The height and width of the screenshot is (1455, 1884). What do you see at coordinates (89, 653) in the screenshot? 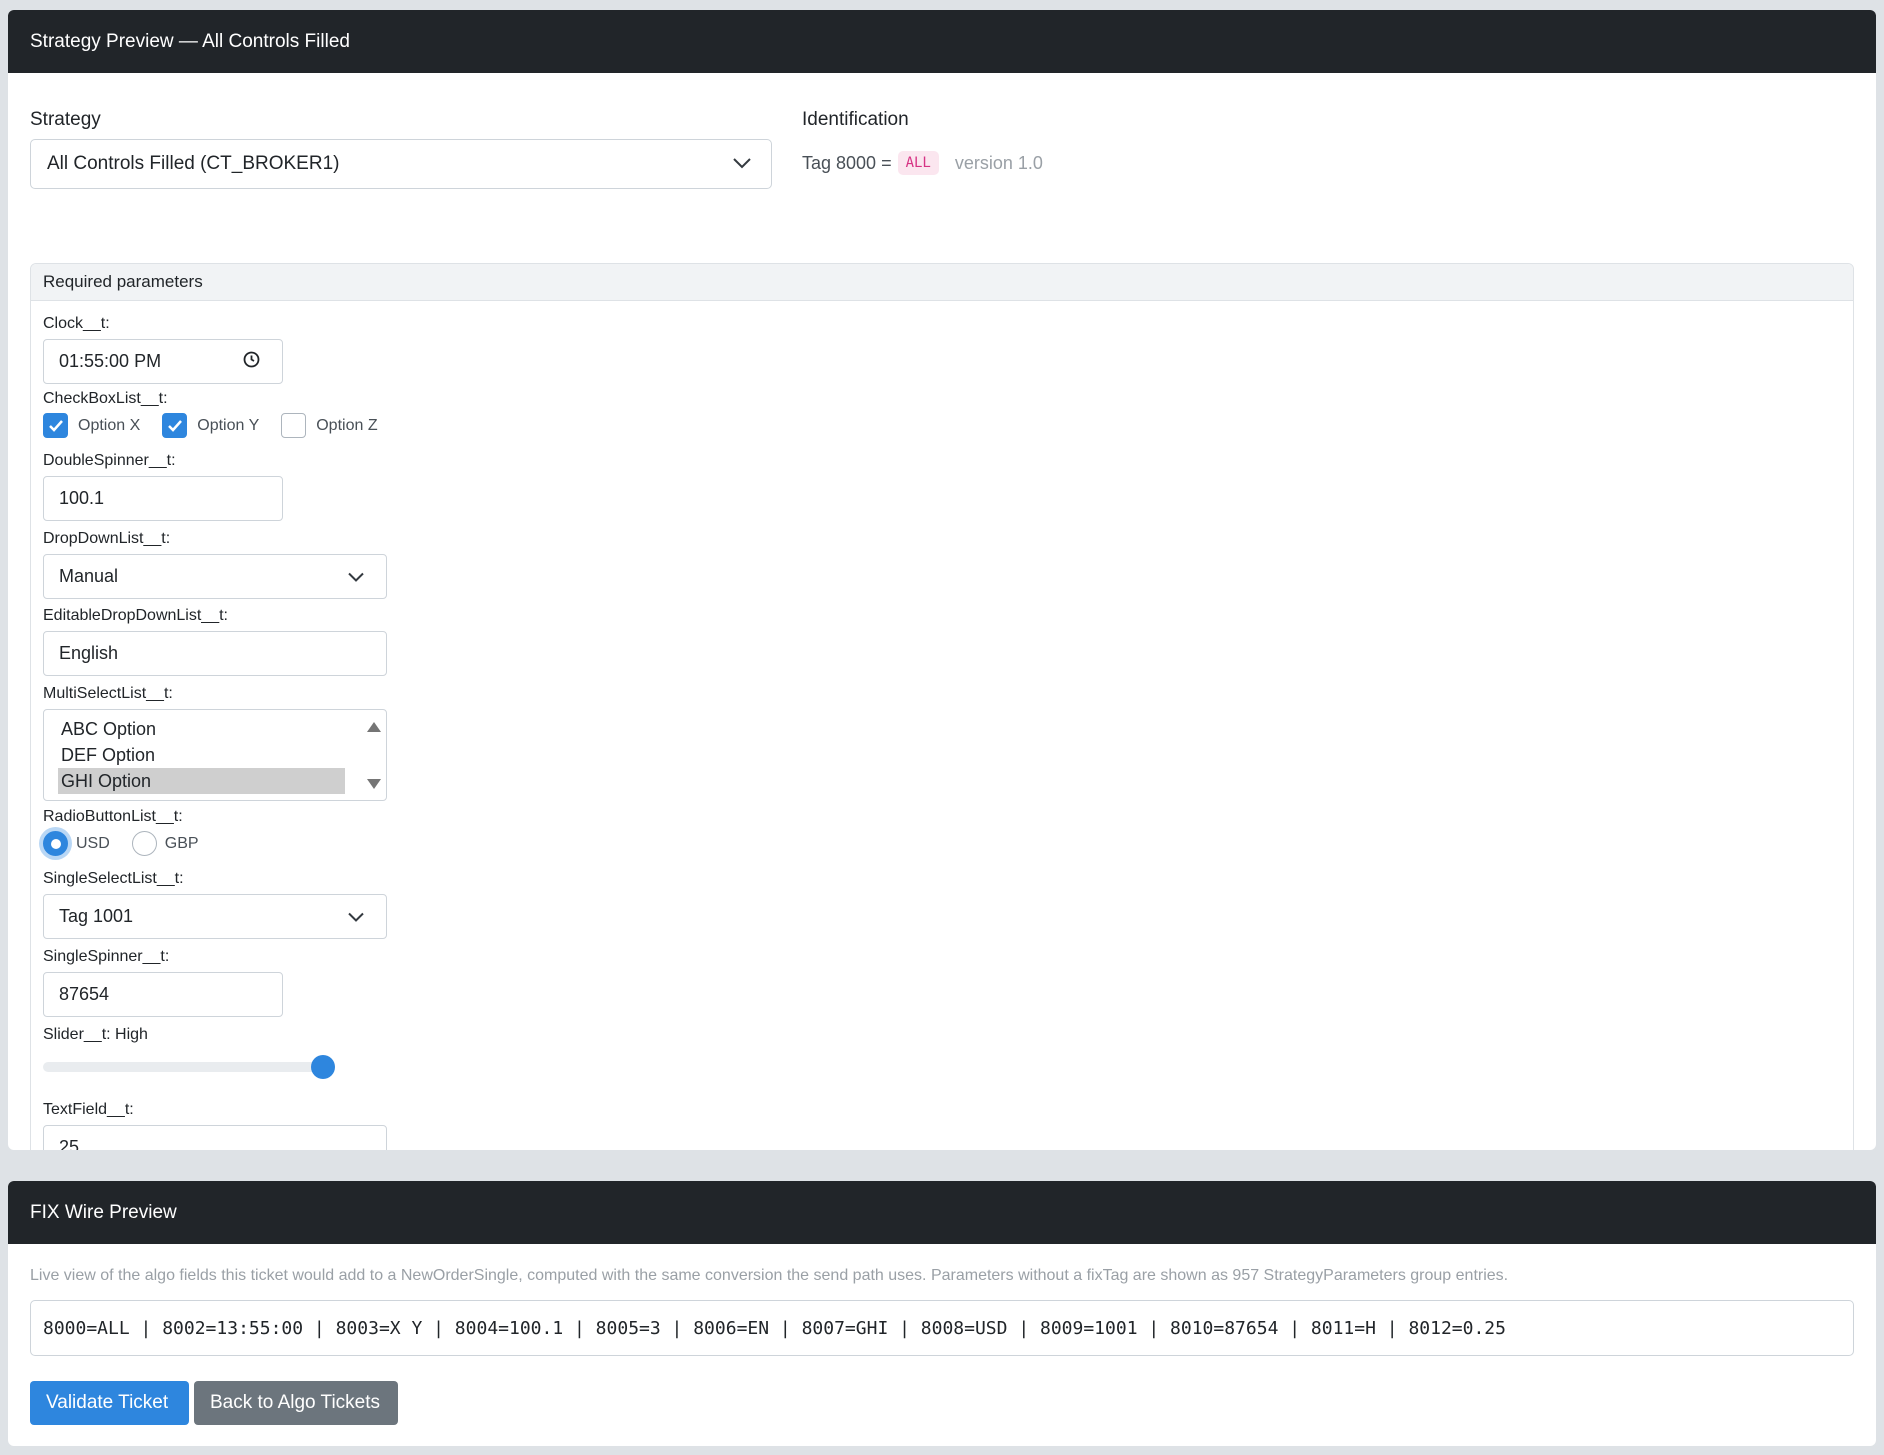
I see `editable-dropdown-value: English` at bounding box center [89, 653].